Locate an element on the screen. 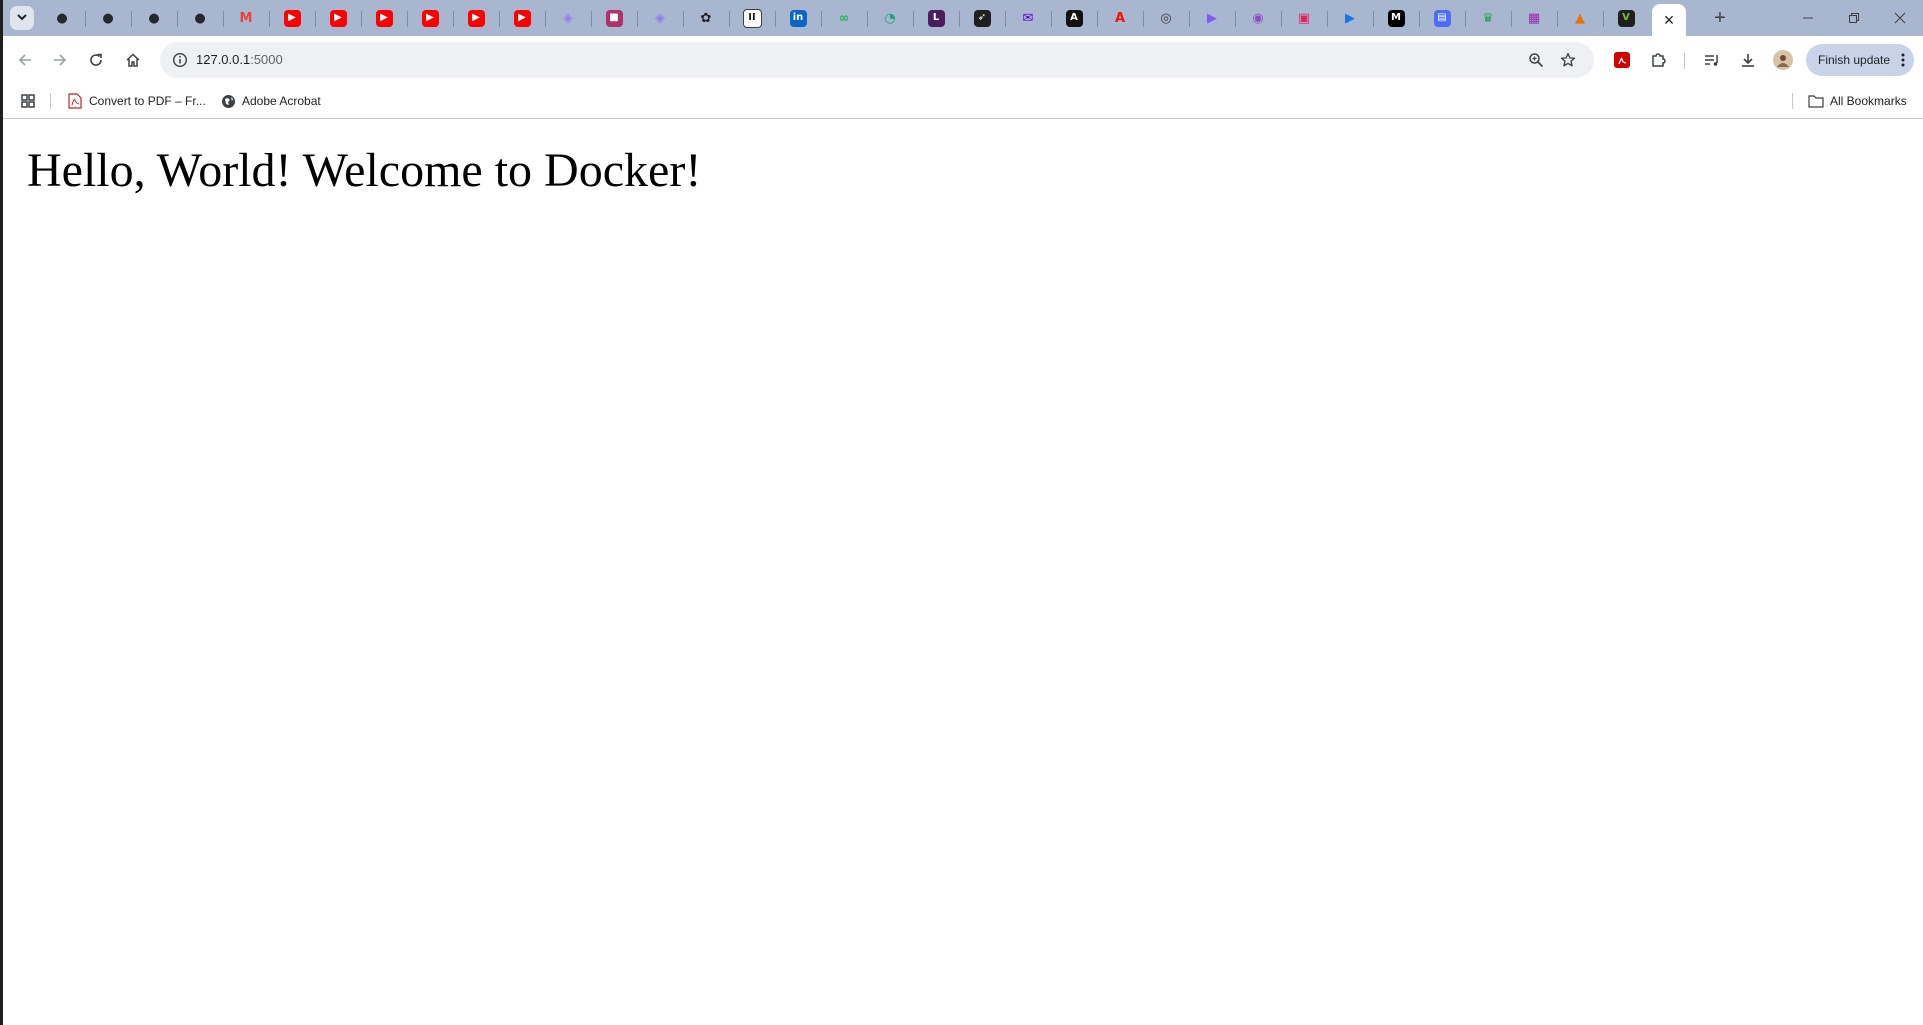  arrow-left-icon is located at coordinates (24, 60).